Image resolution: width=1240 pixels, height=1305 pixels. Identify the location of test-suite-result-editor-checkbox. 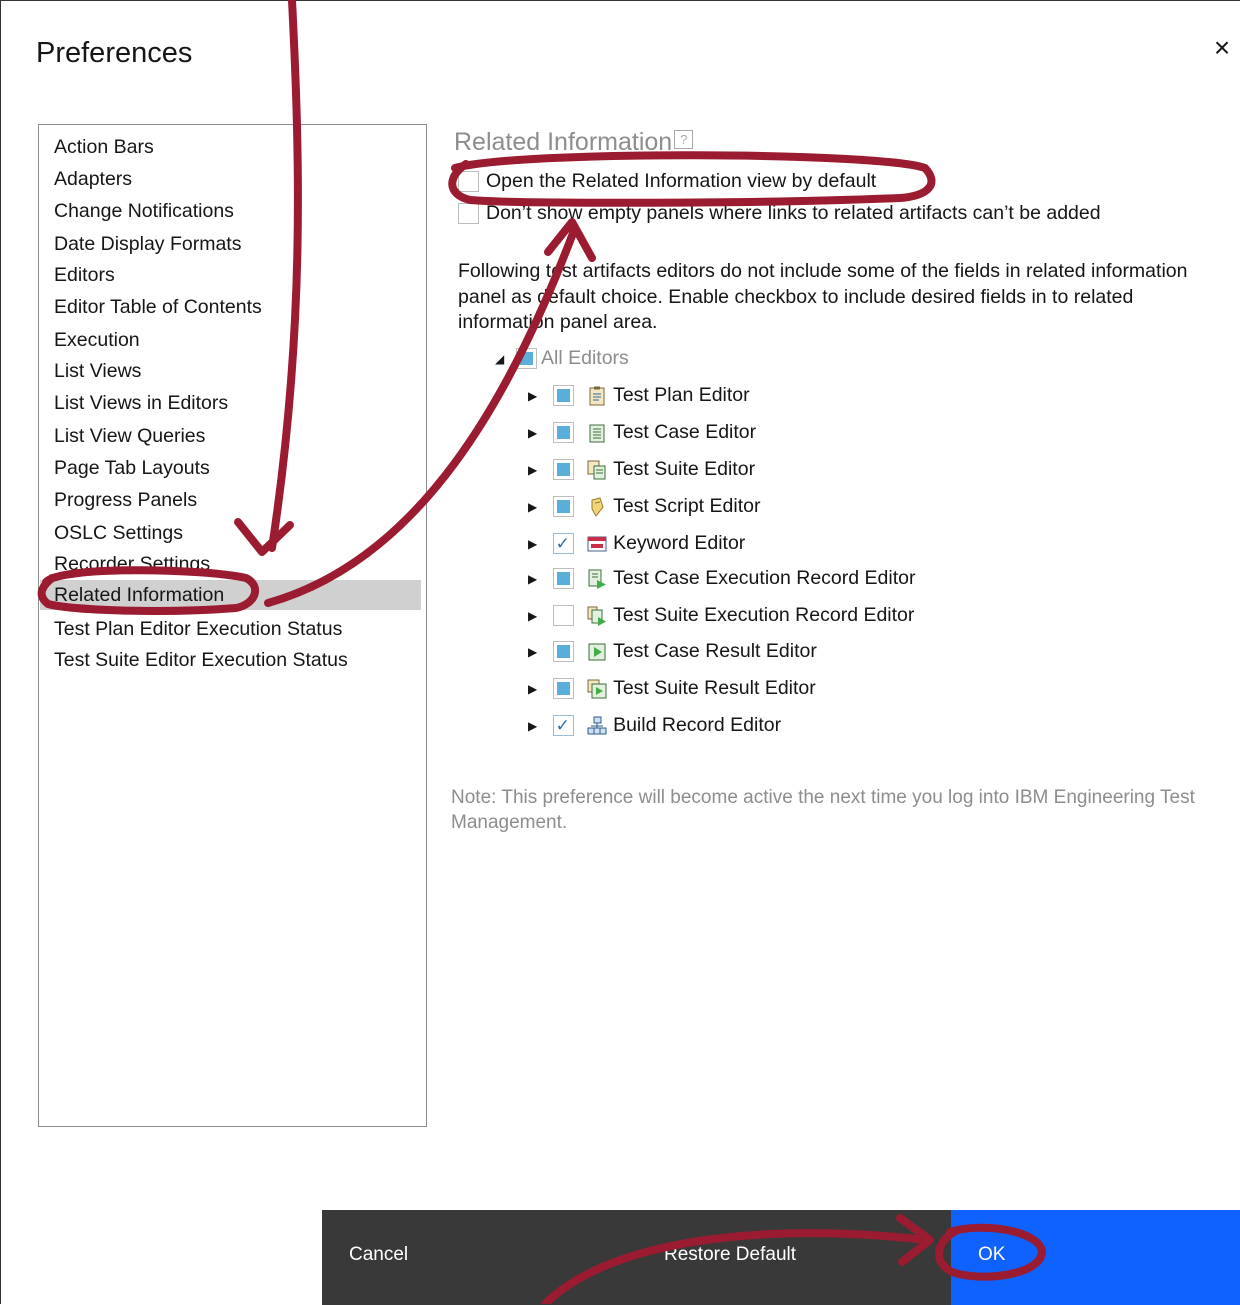
(563, 689).